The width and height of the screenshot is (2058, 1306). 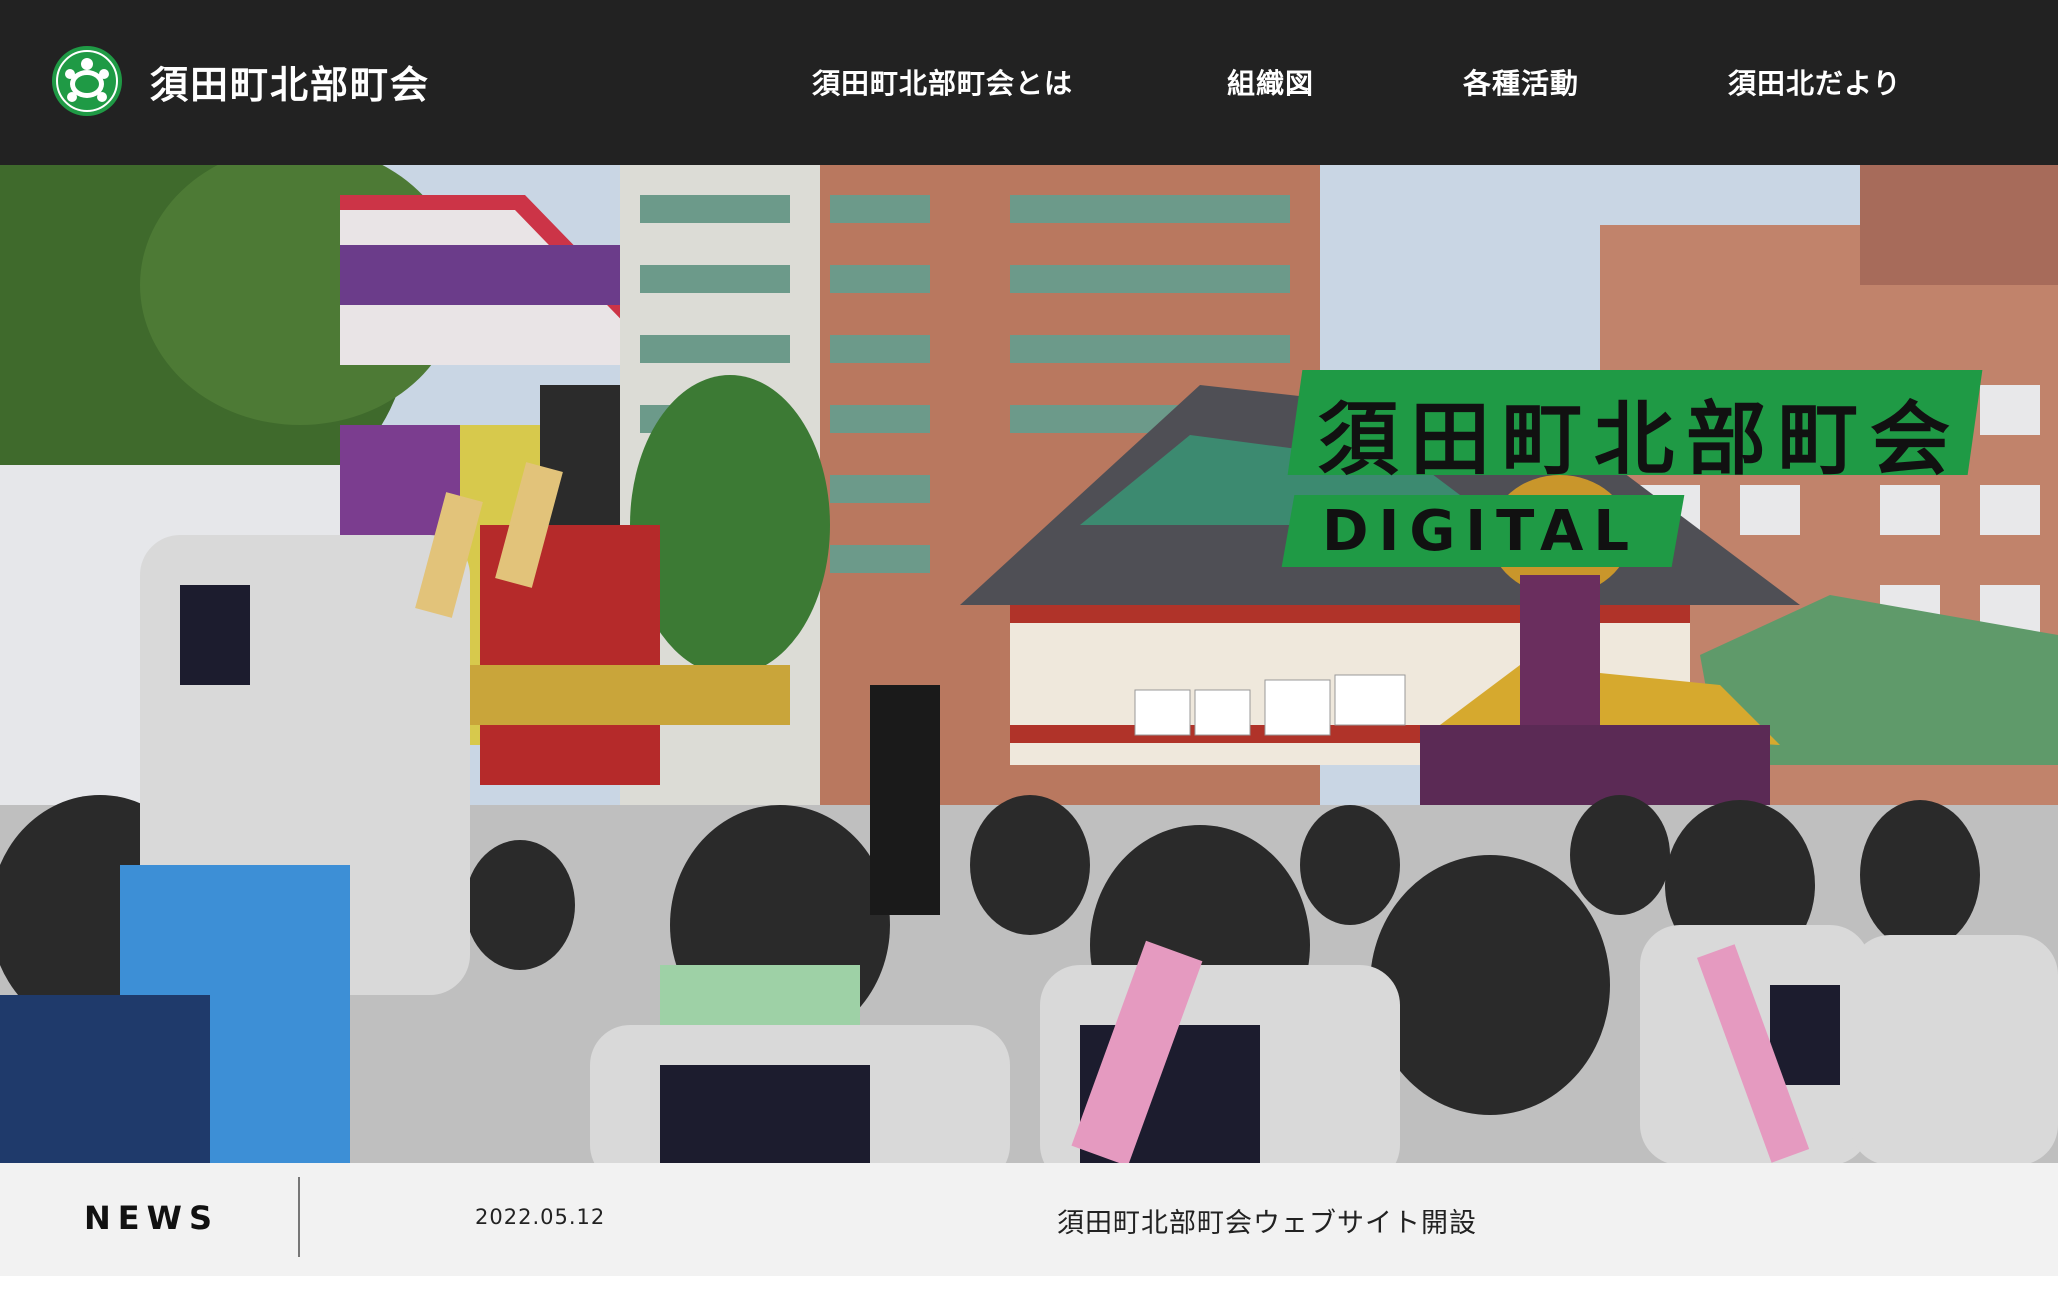 What do you see at coordinates (1480, 531) in the screenshot?
I see `hero-subtitle: DIGITAL` at bounding box center [1480, 531].